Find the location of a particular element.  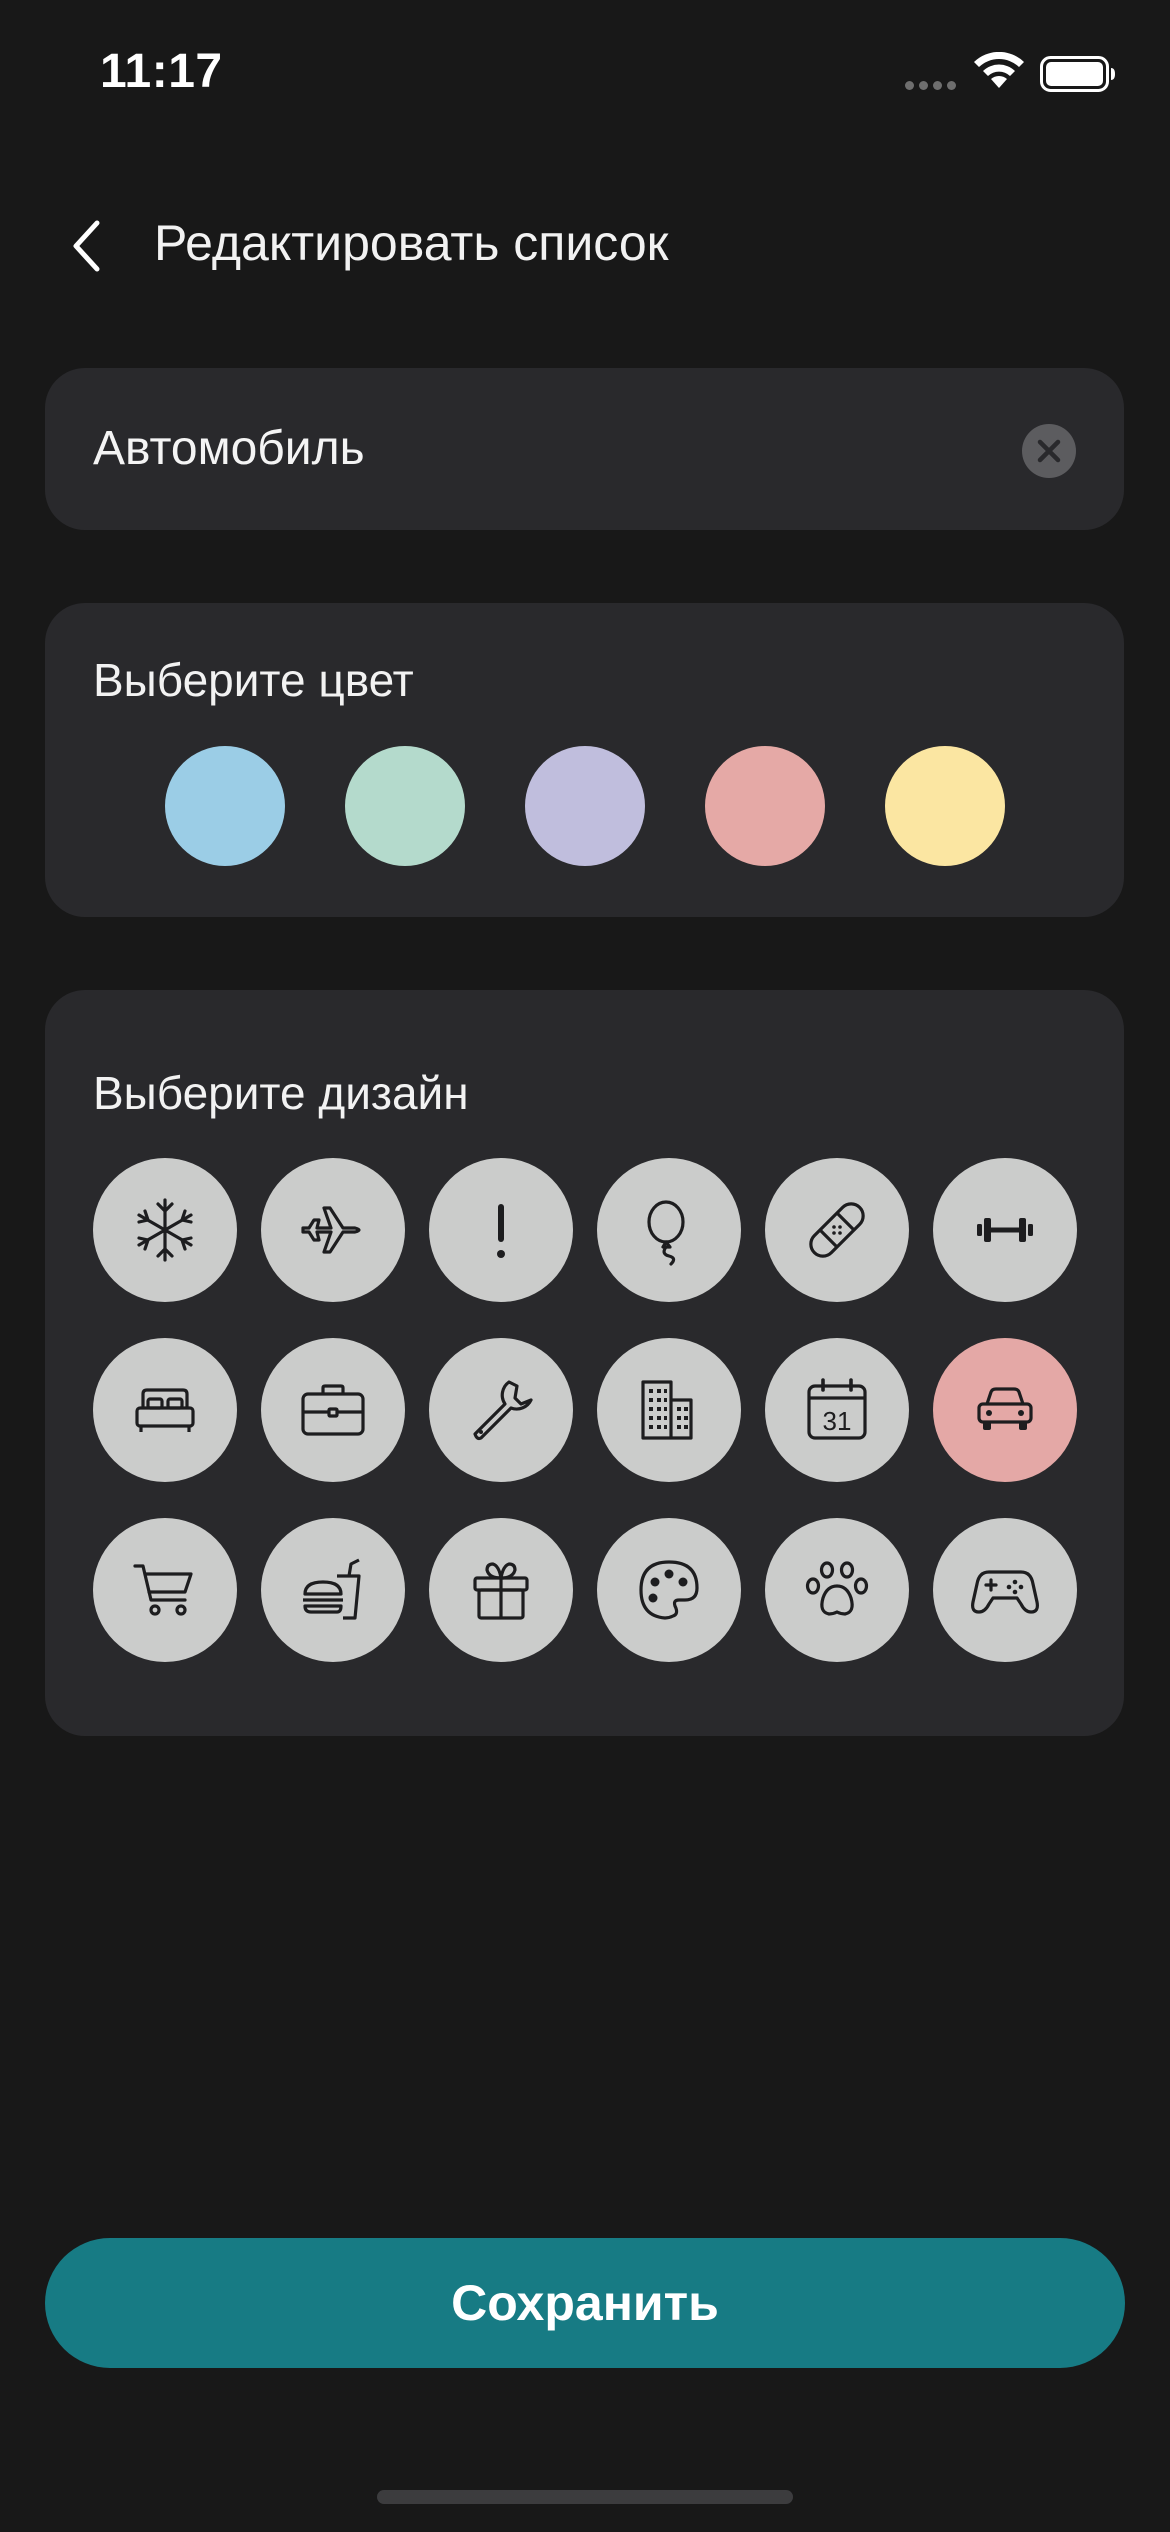

home-indicator is located at coordinates (585, 2497).